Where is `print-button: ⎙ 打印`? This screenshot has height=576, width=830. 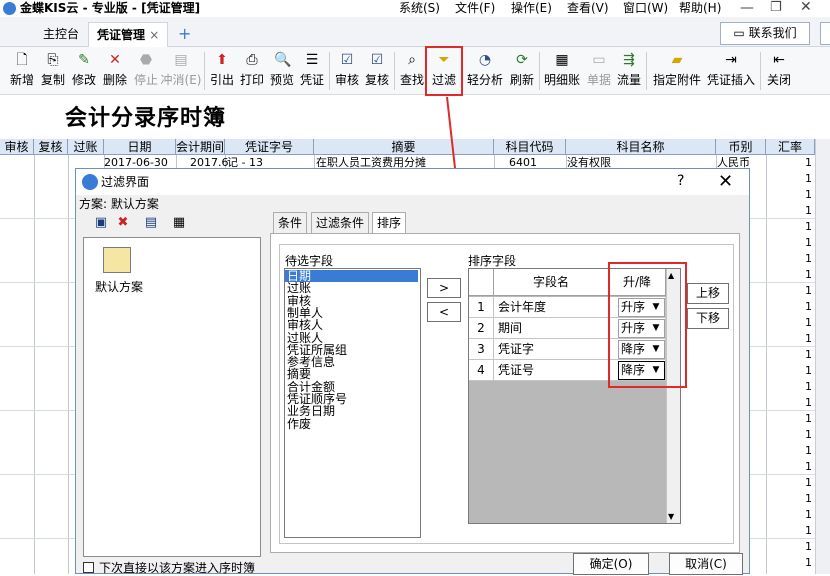
print-button: ⎙ 打印 is located at coordinates (252, 69).